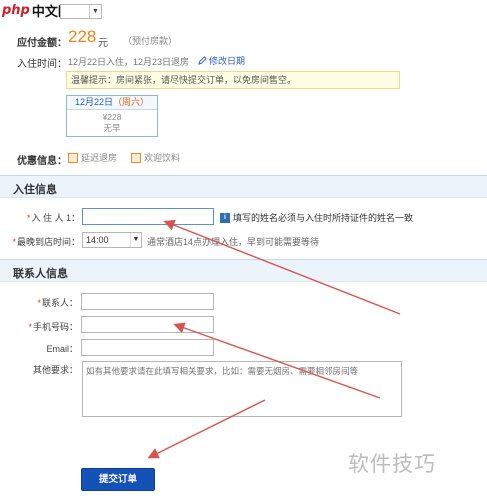 Image resolution: width=487 pixels, height=500 pixels. What do you see at coordinates (112, 240) in the screenshot?
I see `arrival-time-select: 14:00 ▼` at bounding box center [112, 240].